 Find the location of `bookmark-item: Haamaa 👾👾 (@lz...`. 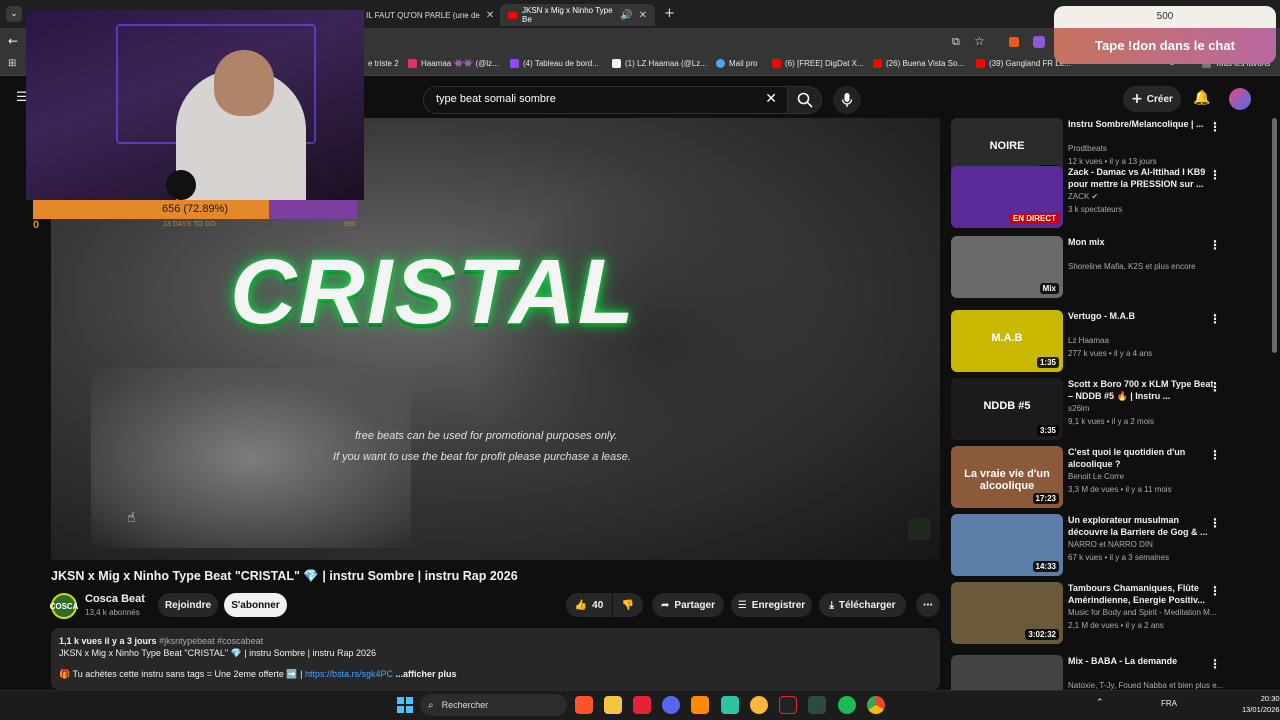

bookmark-item: Haamaa 👾👾 (@lz... is located at coordinates (453, 63).